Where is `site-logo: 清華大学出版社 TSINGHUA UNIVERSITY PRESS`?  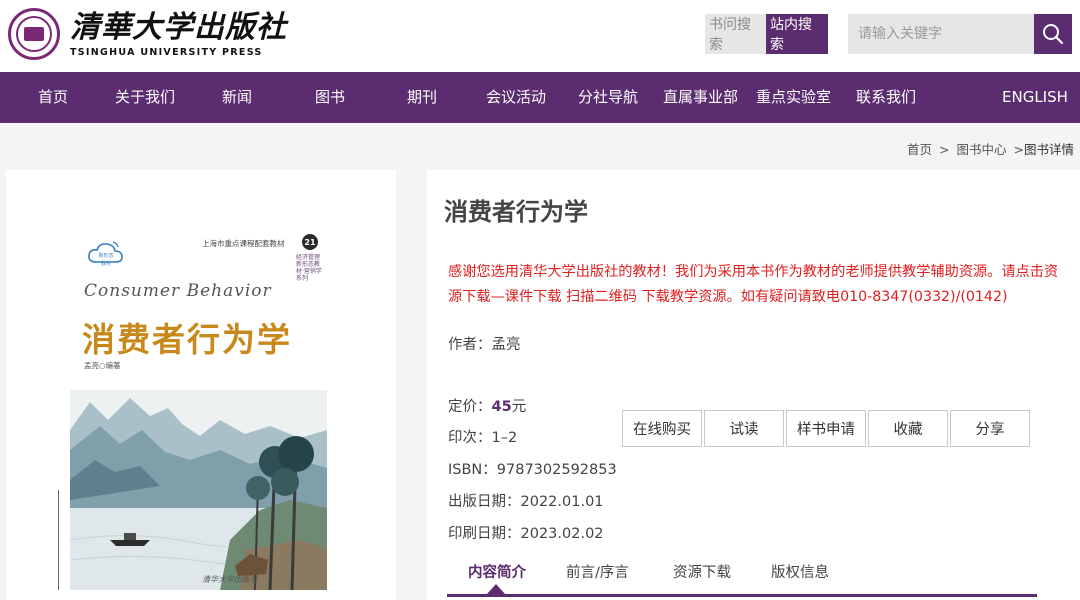
site-logo: 清華大学出版社 TSINGHUA UNIVERSITY PRESS is located at coordinates (147, 34).